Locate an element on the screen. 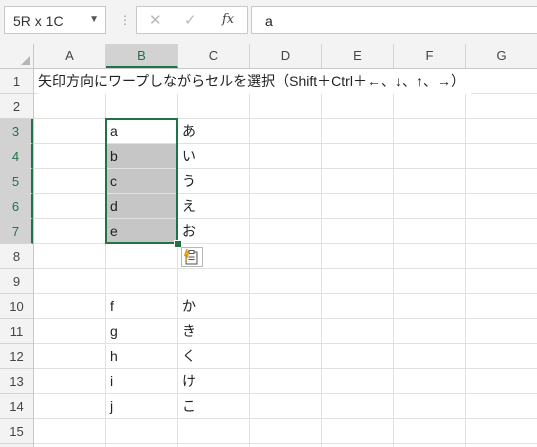 The width and height of the screenshot is (537, 447). formula-value: a is located at coordinates (269, 21).